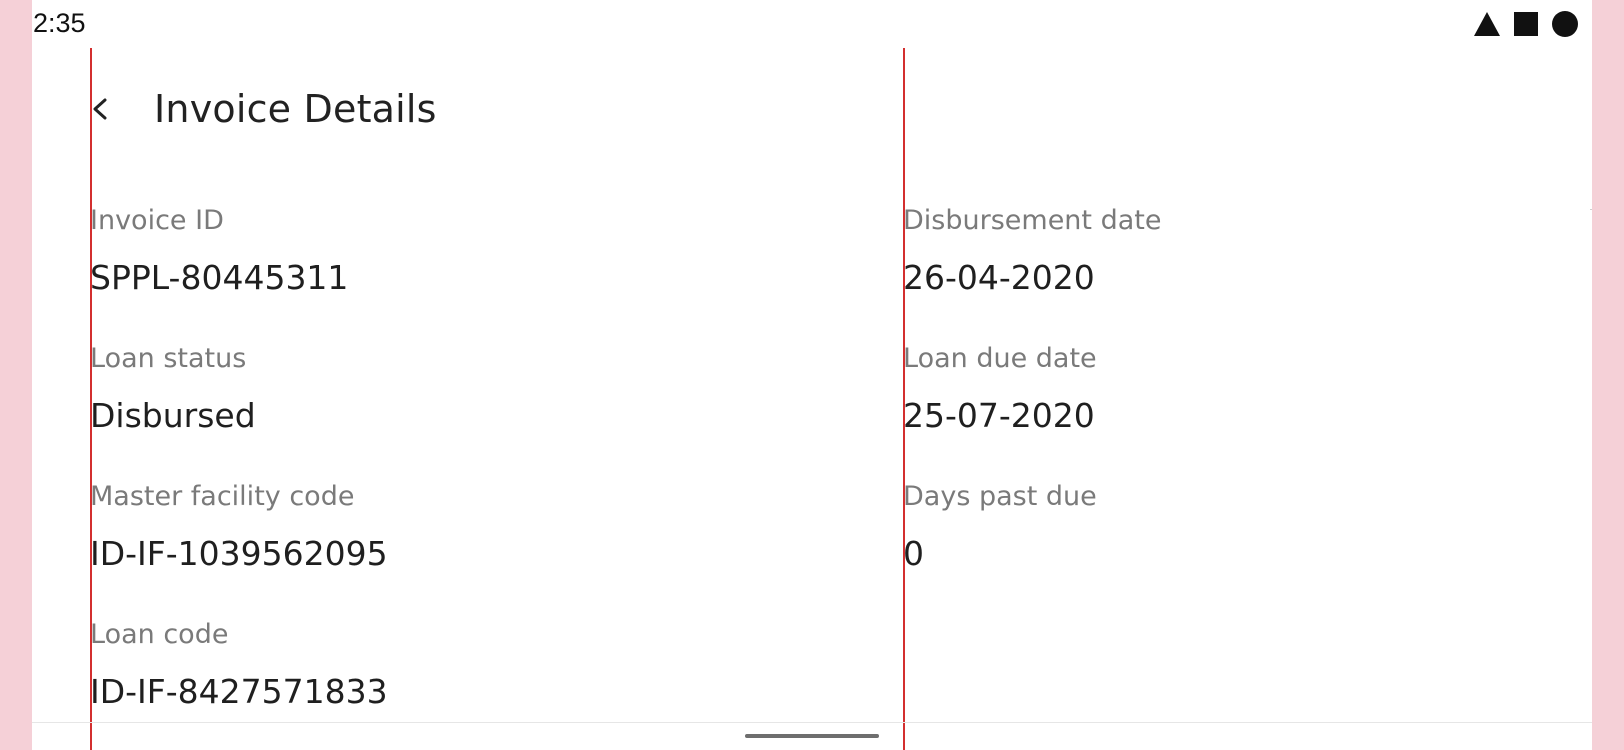  What do you see at coordinates (1032, 220) in the screenshot?
I see `disbursement-date-label: Disbursement date` at bounding box center [1032, 220].